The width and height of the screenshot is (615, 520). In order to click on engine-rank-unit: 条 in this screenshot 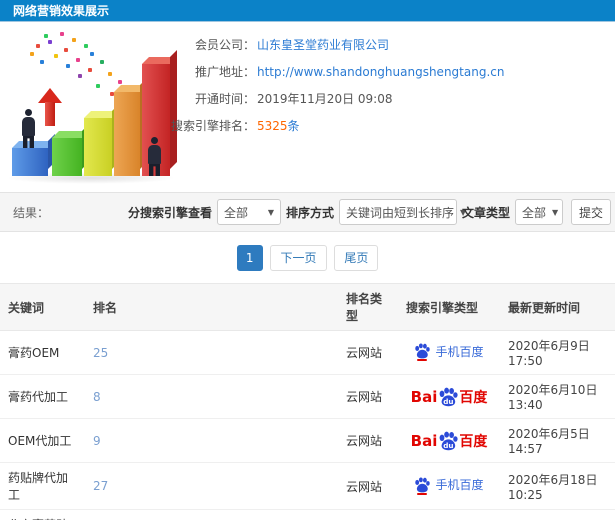, I will do `click(293, 126)`.